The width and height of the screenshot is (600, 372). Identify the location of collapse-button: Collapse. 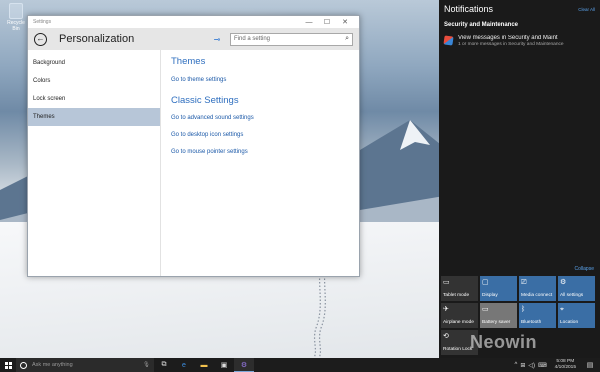
(519, 269).